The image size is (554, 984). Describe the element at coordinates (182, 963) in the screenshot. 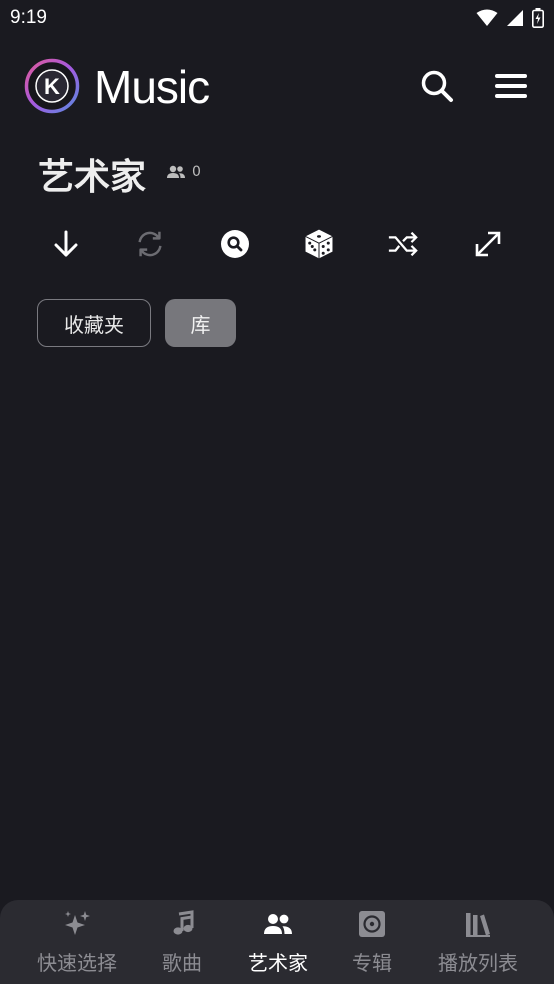

I see `nav-label-songs: 歌曲` at that location.